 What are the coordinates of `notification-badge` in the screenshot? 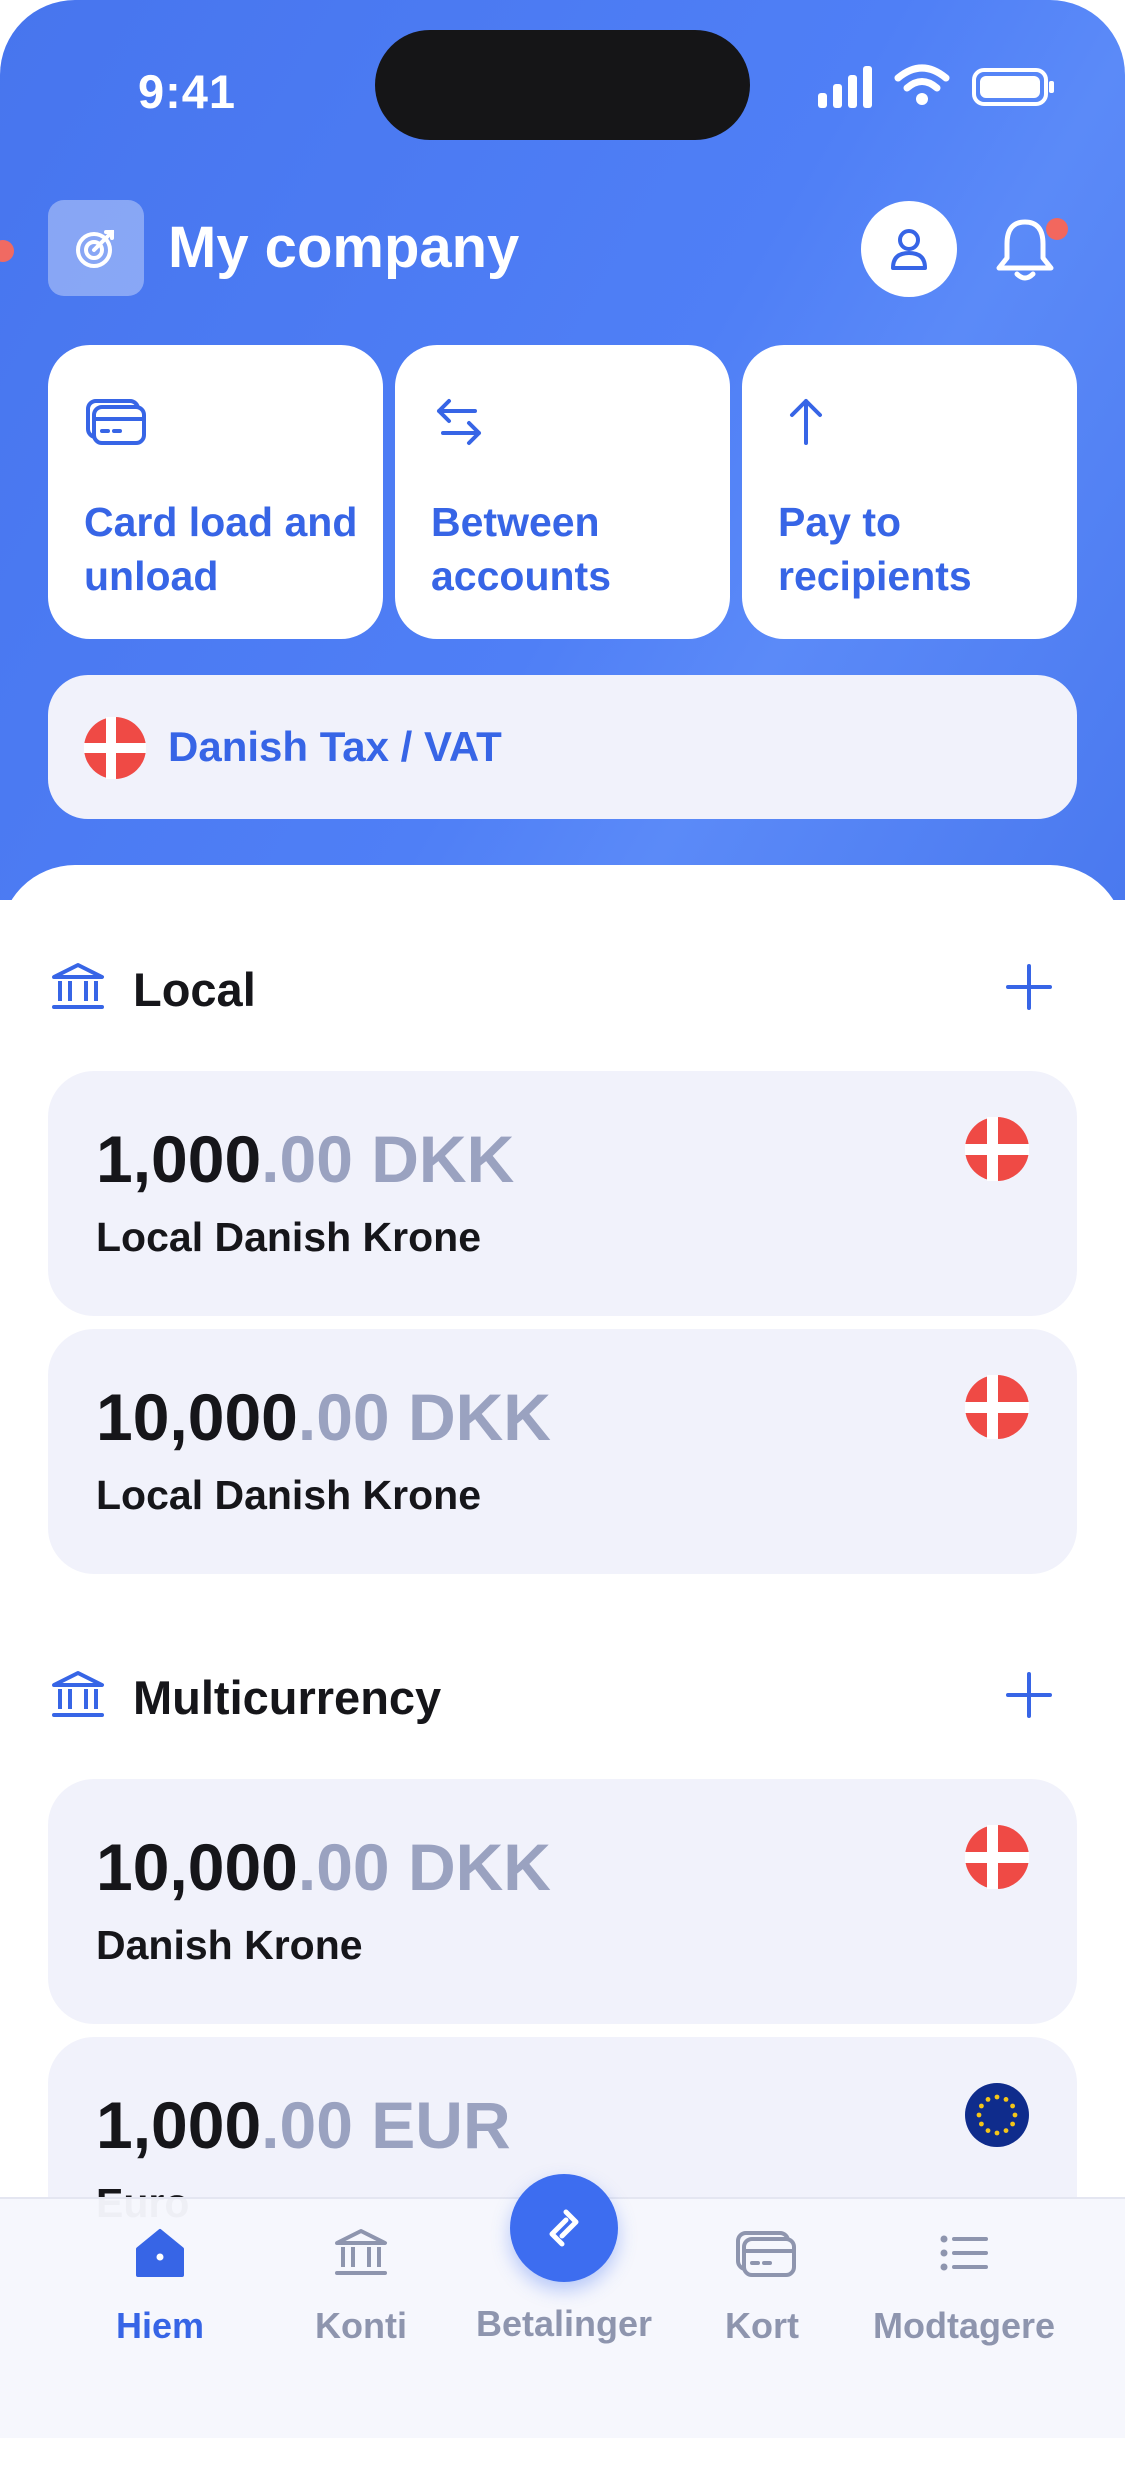 It's located at (1057, 229).